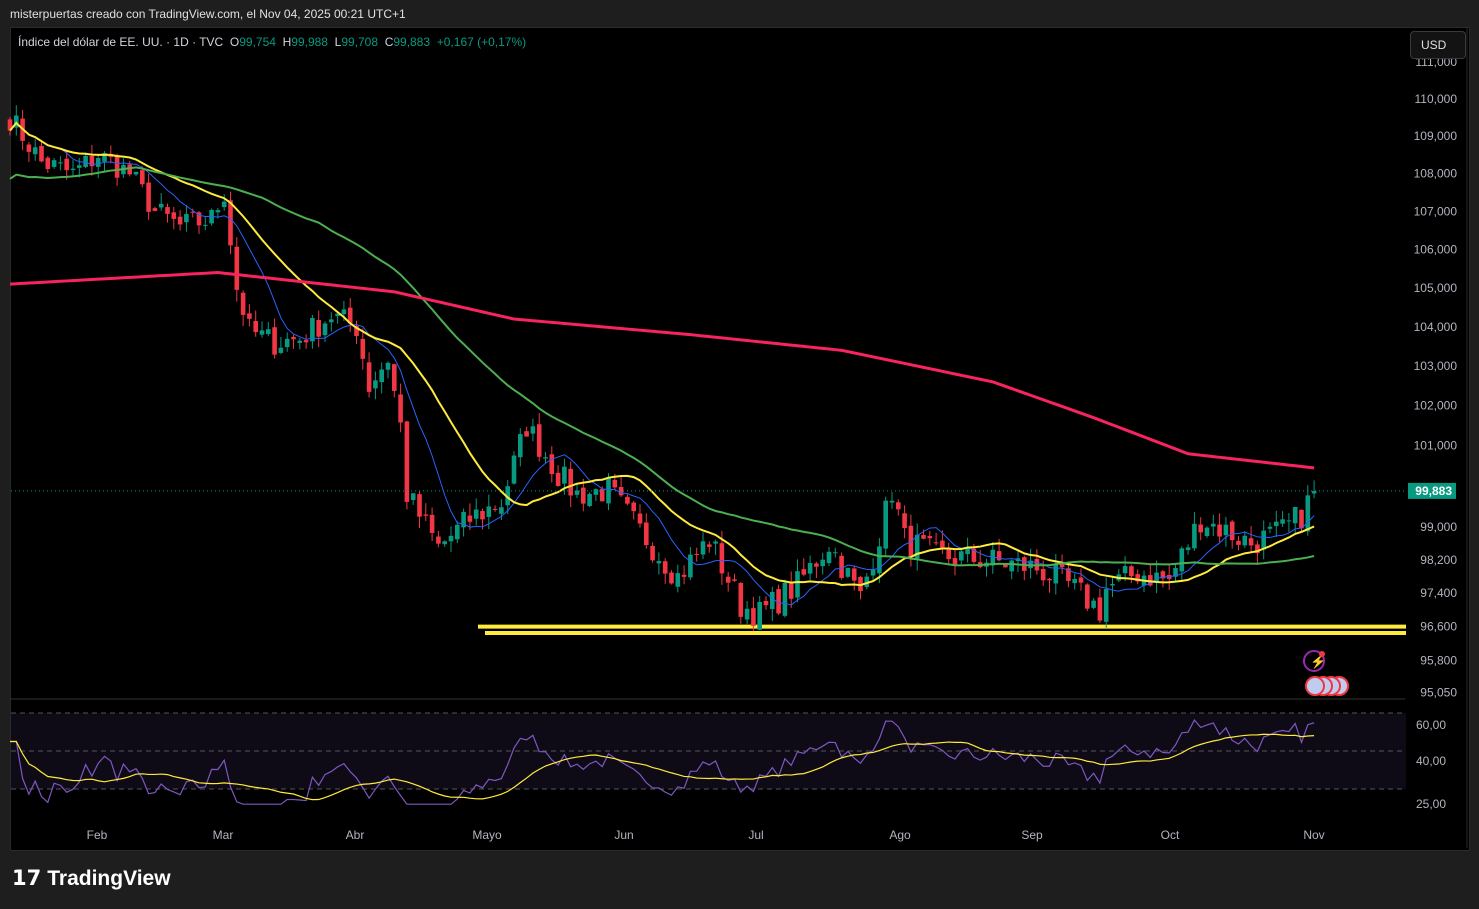 The image size is (1479, 909). What do you see at coordinates (1436, 366) in the screenshot?
I see `price-tick: 103,000` at bounding box center [1436, 366].